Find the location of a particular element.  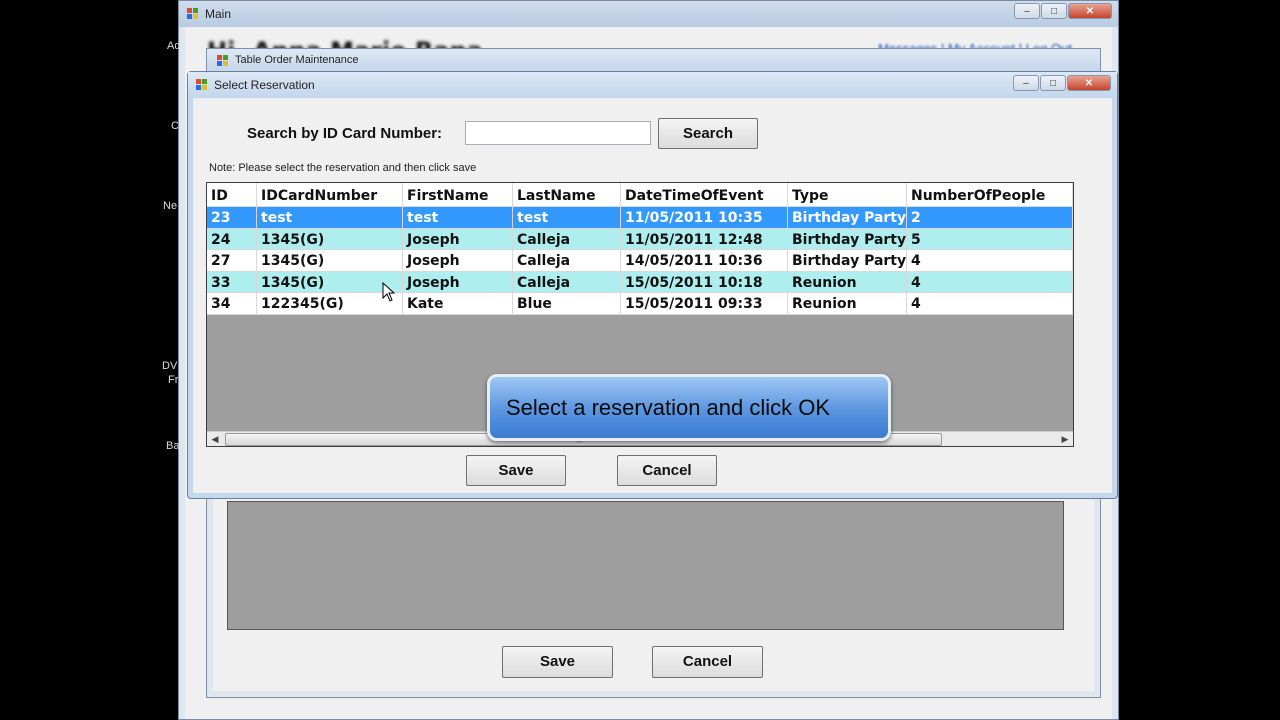

sidebar-label-6: Ba is located at coordinates (172, 446).